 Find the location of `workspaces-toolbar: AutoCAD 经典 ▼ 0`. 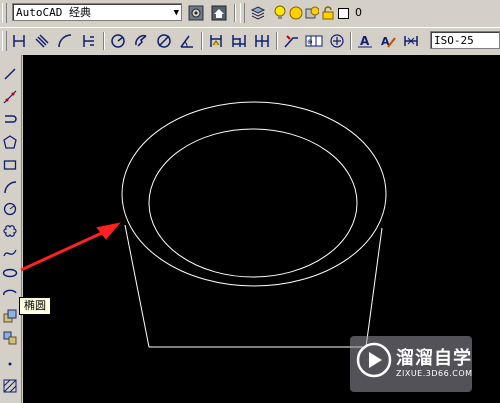

workspaces-toolbar: AutoCAD 经典 ▼ 0 is located at coordinates (250, 14).